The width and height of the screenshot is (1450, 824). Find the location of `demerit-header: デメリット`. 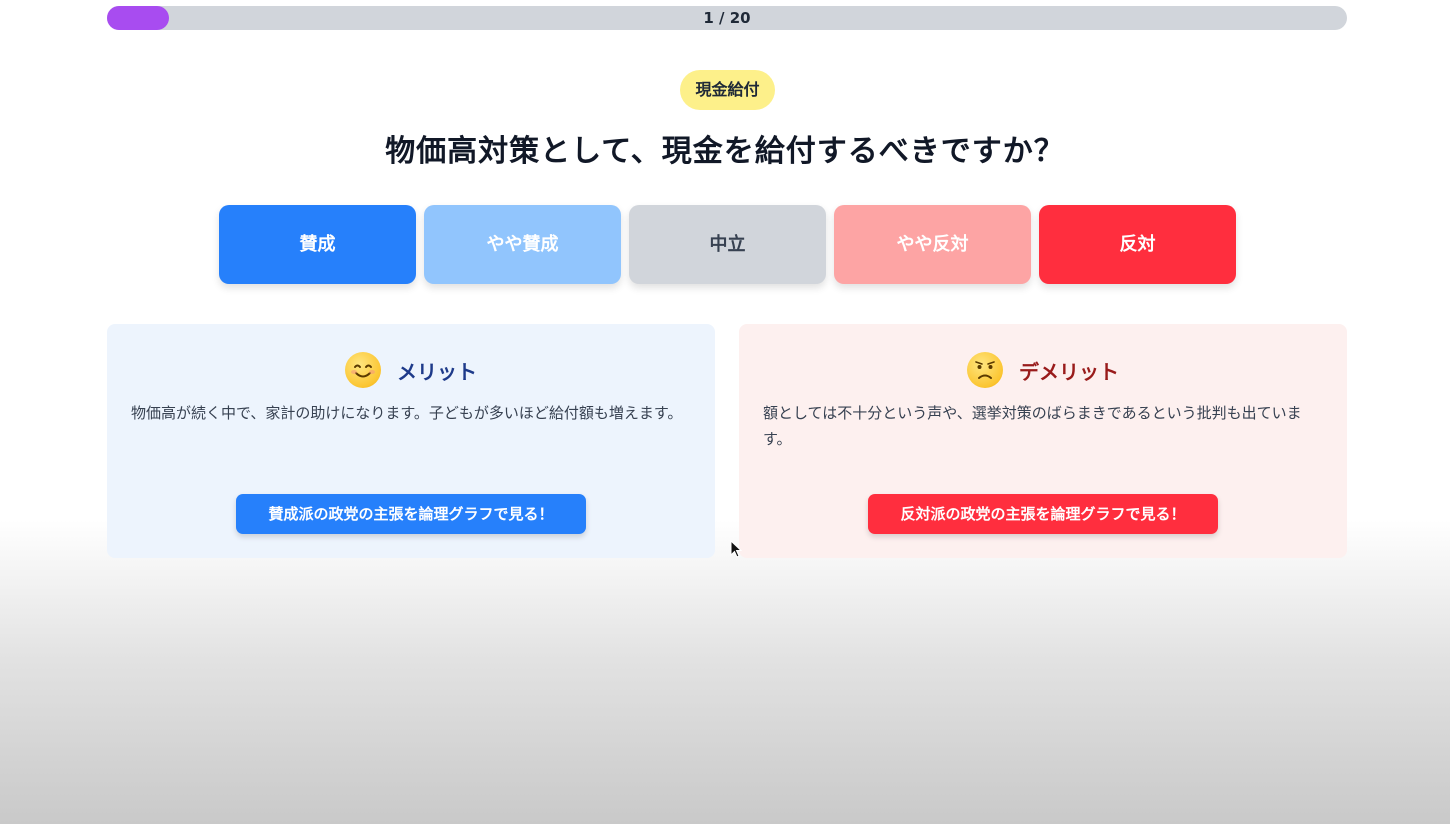

demerit-header: デメリット is located at coordinates (1043, 370).